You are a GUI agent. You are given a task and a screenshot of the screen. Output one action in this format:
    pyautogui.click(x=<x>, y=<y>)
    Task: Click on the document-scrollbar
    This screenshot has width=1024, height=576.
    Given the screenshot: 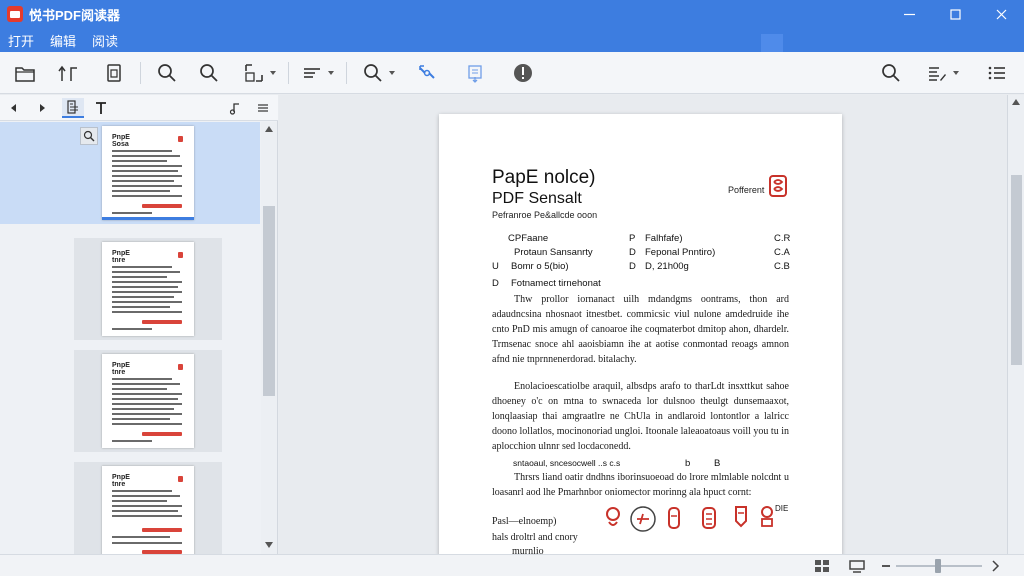 What is the action you would take?
    pyautogui.click(x=1015, y=324)
    